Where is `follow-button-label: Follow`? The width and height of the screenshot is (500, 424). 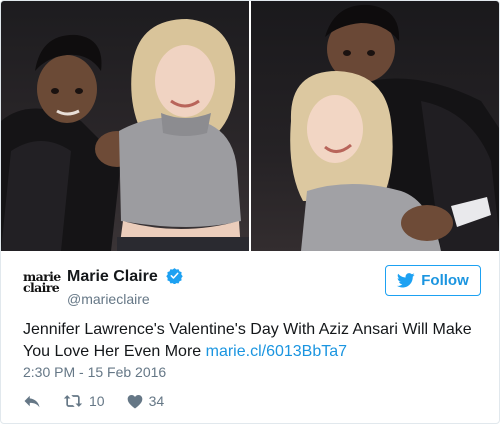 follow-button-label: Follow is located at coordinates (445, 280).